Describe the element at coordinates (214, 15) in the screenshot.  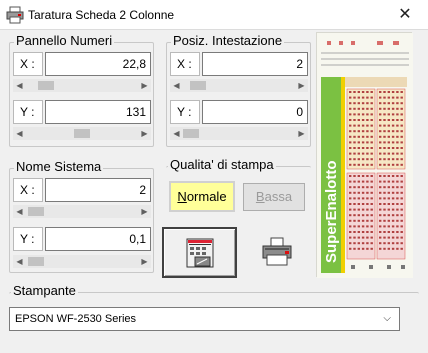
I see `title-bar: Taratura Scheda 2 Colonne ✕` at that location.